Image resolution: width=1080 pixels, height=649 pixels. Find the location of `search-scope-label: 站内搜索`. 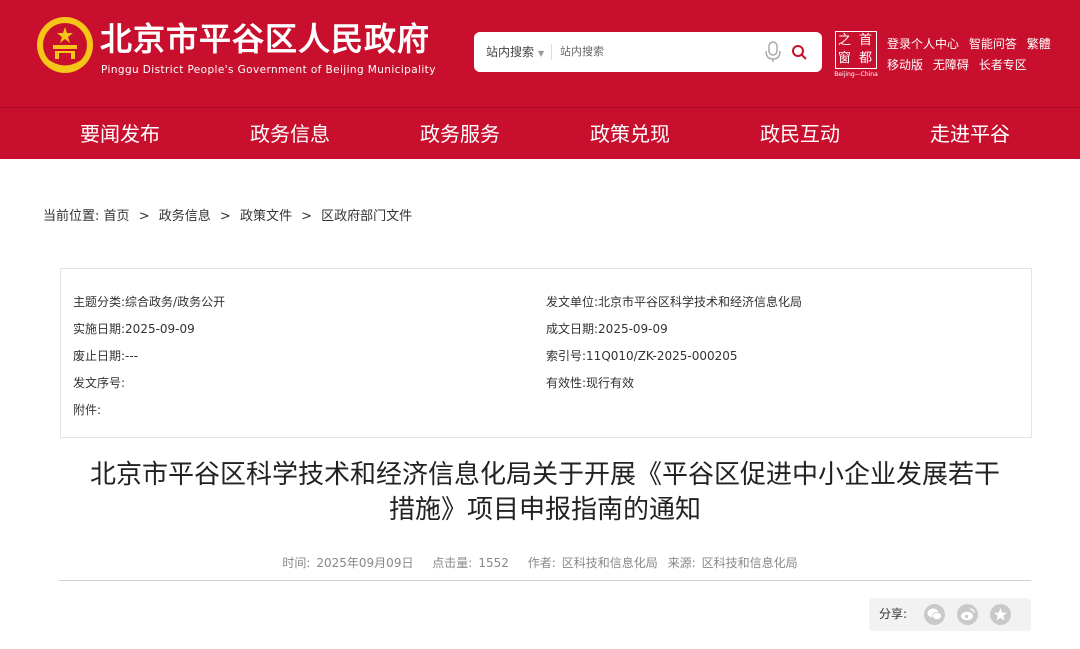

search-scope-label: 站内搜索 is located at coordinates (510, 52).